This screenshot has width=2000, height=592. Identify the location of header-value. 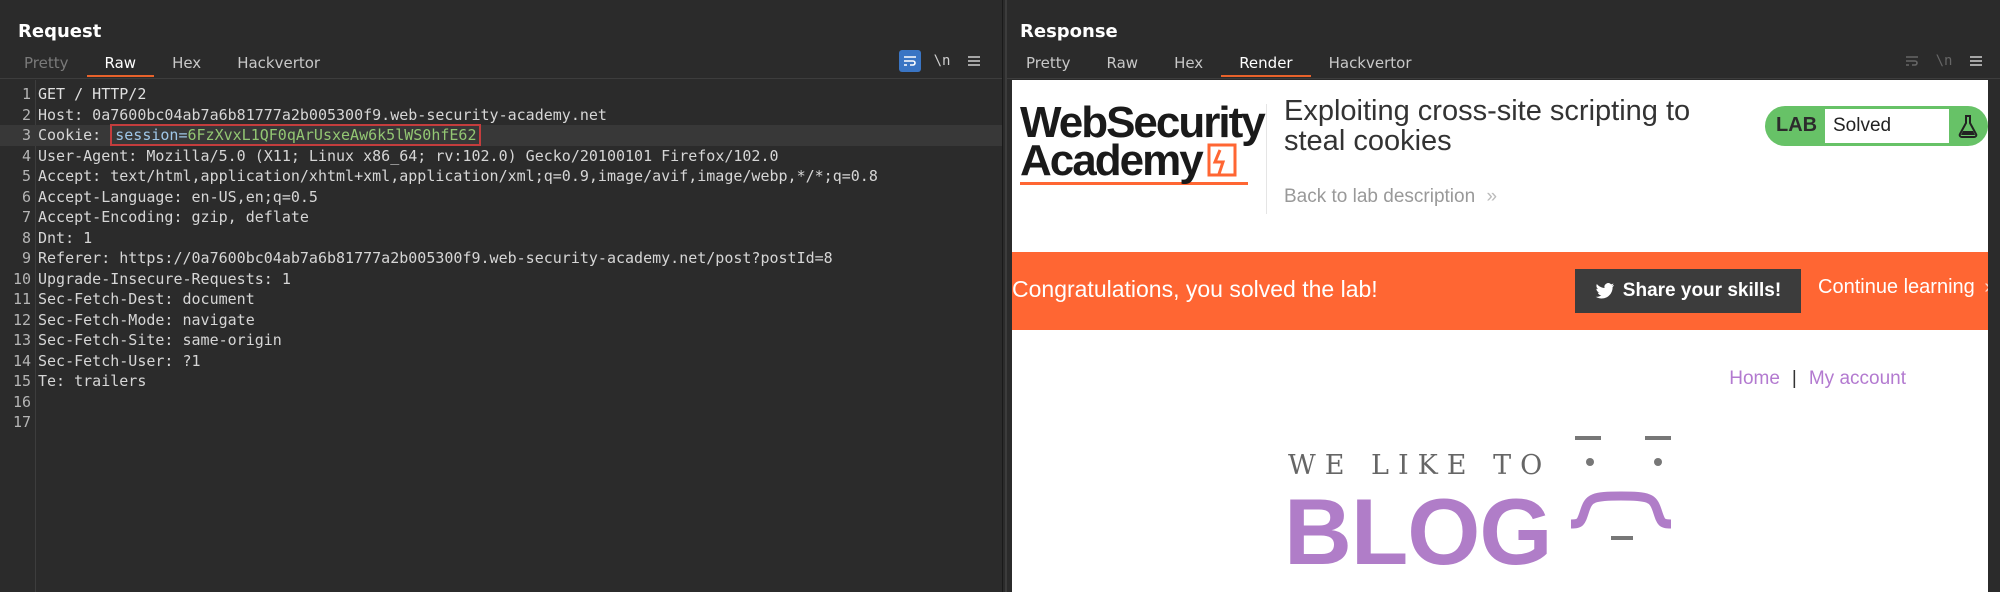
(105, 135).